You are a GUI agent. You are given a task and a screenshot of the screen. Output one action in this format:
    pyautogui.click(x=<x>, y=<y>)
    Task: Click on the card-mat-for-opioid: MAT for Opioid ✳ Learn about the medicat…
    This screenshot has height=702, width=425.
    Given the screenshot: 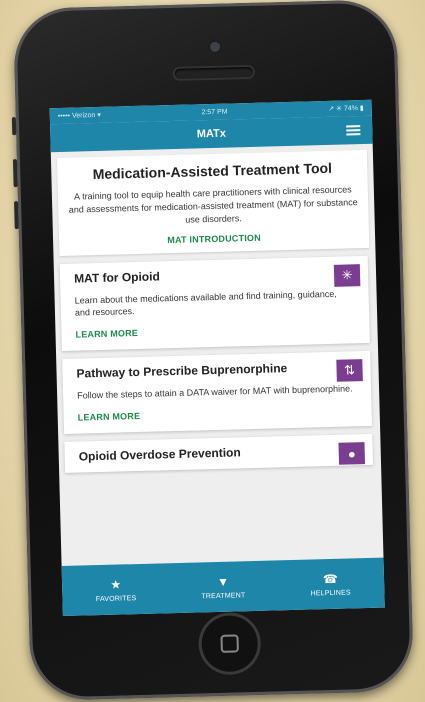 What is the action you would take?
    pyautogui.click(x=214, y=303)
    